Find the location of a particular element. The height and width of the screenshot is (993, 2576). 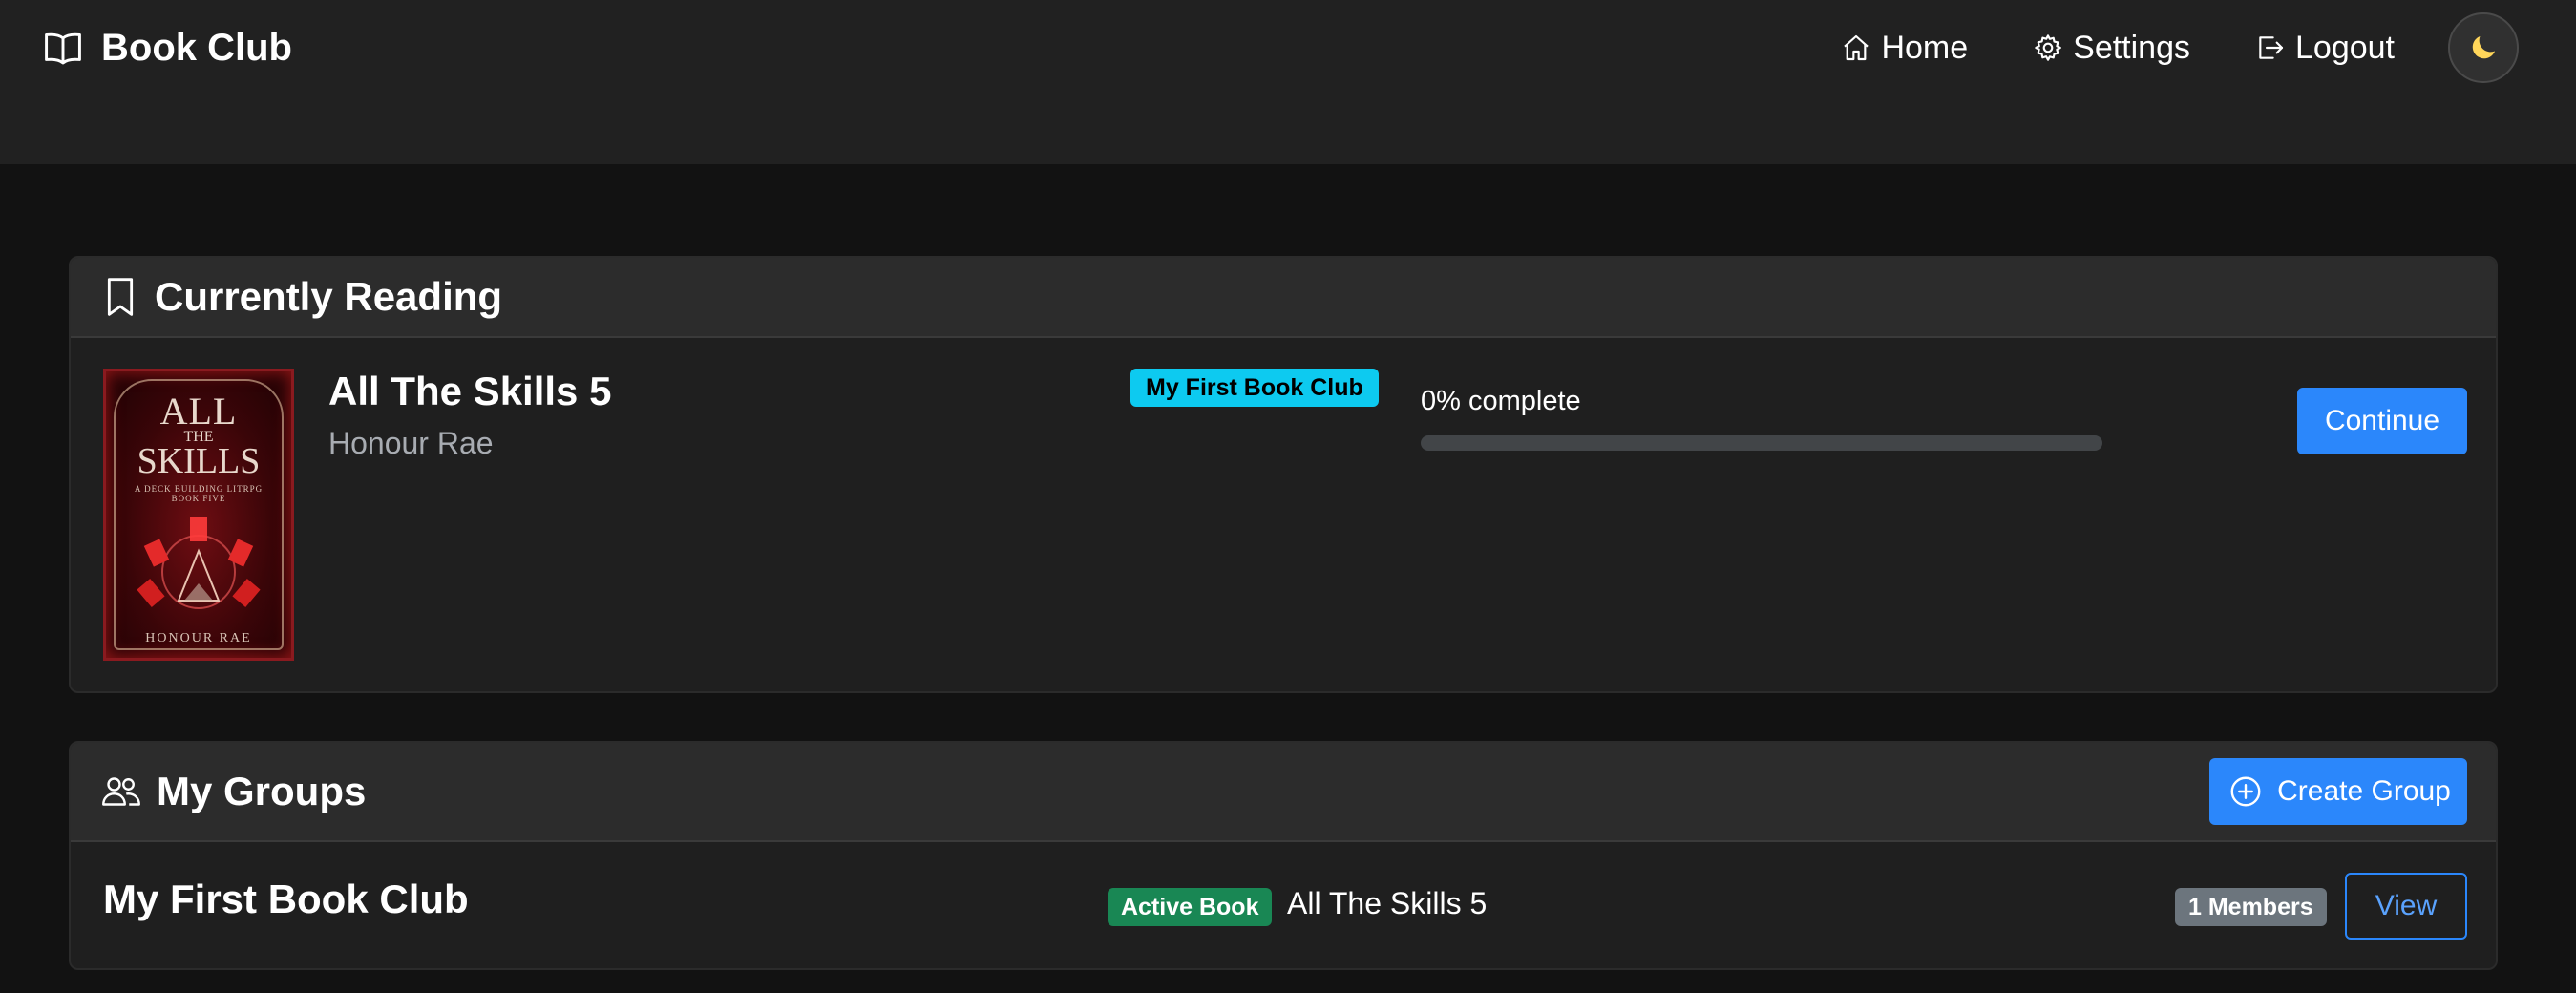

nav-settings-label: Settings is located at coordinates (2131, 47).